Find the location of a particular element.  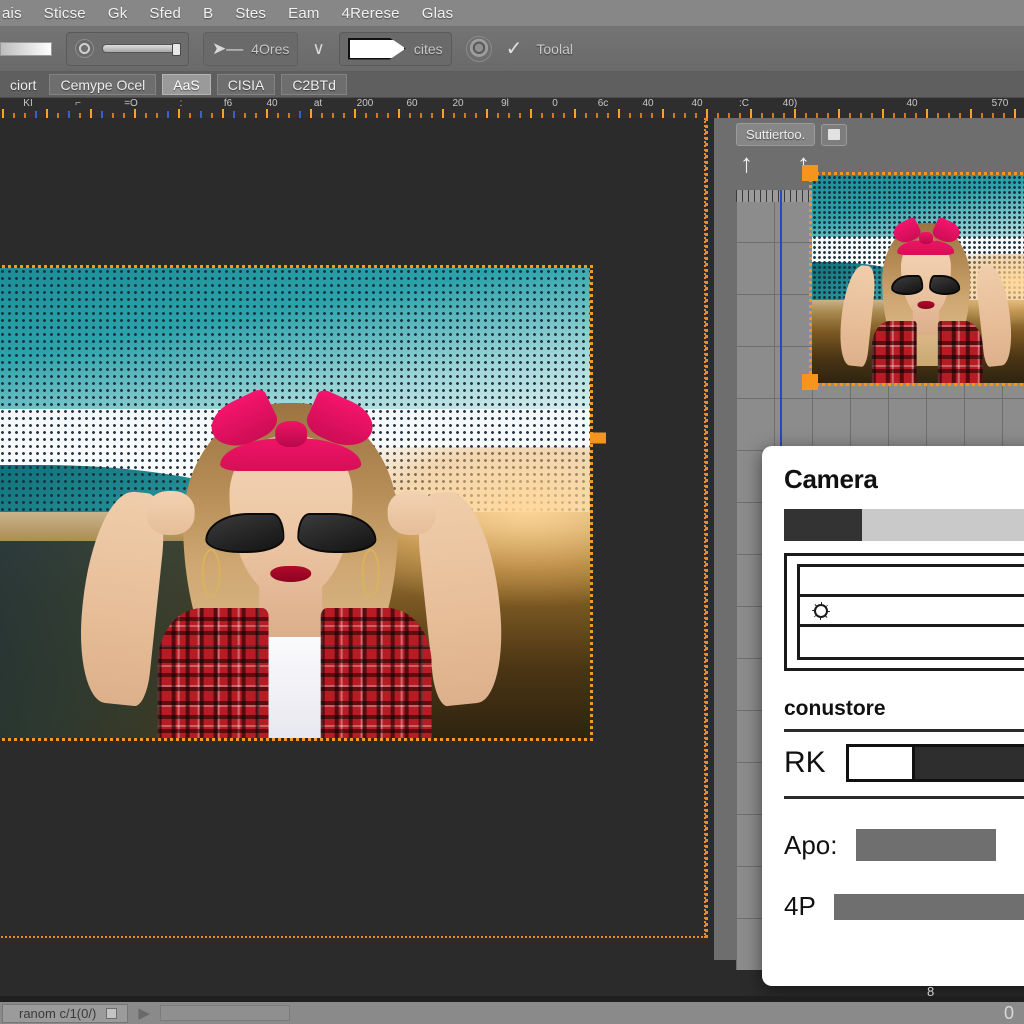

option-tab-2: AaS is located at coordinates (186, 84).